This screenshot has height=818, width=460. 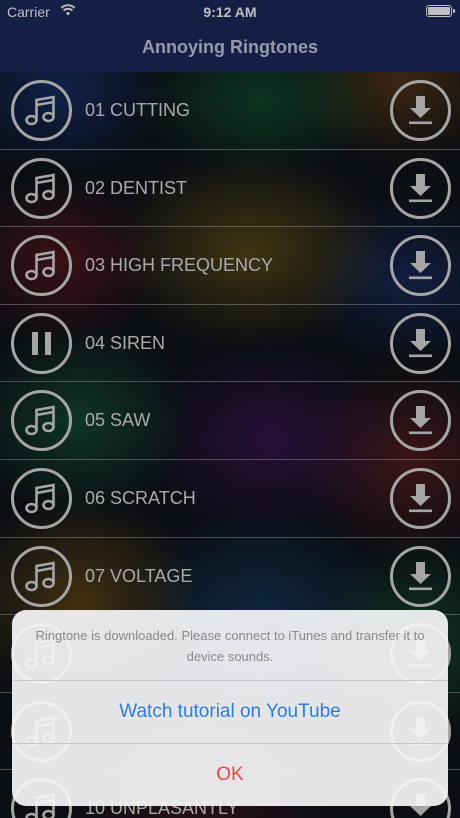 What do you see at coordinates (230, 774) in the screenshot?
I see `ok-button: OK` at bounding box center [230, 774].